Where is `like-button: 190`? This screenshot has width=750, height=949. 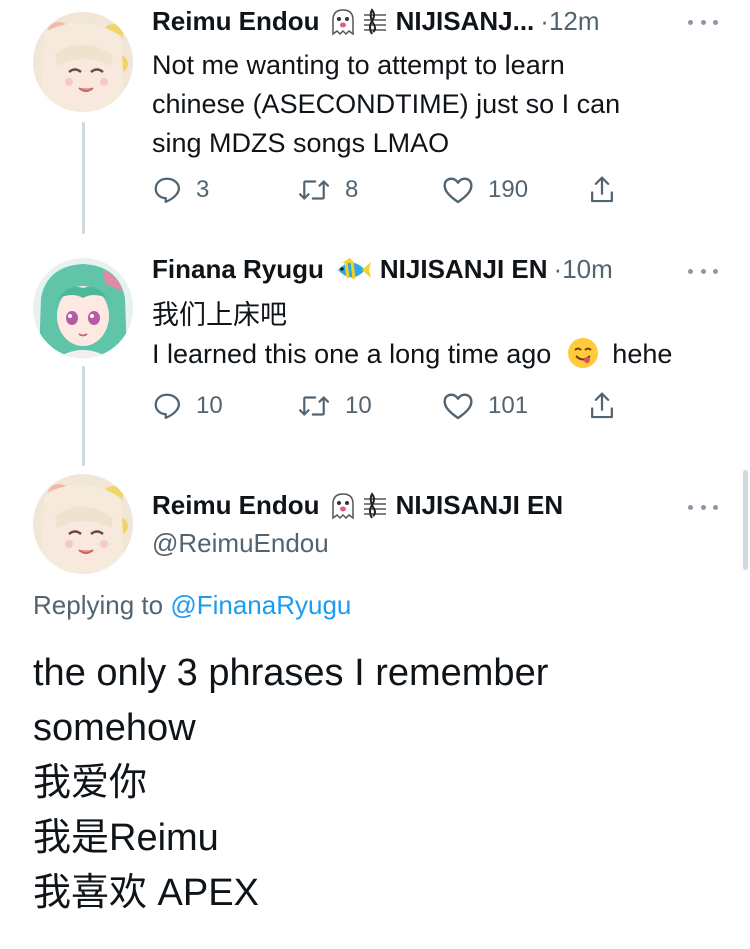
like-button: 190 is located at coordinates (514, 190).